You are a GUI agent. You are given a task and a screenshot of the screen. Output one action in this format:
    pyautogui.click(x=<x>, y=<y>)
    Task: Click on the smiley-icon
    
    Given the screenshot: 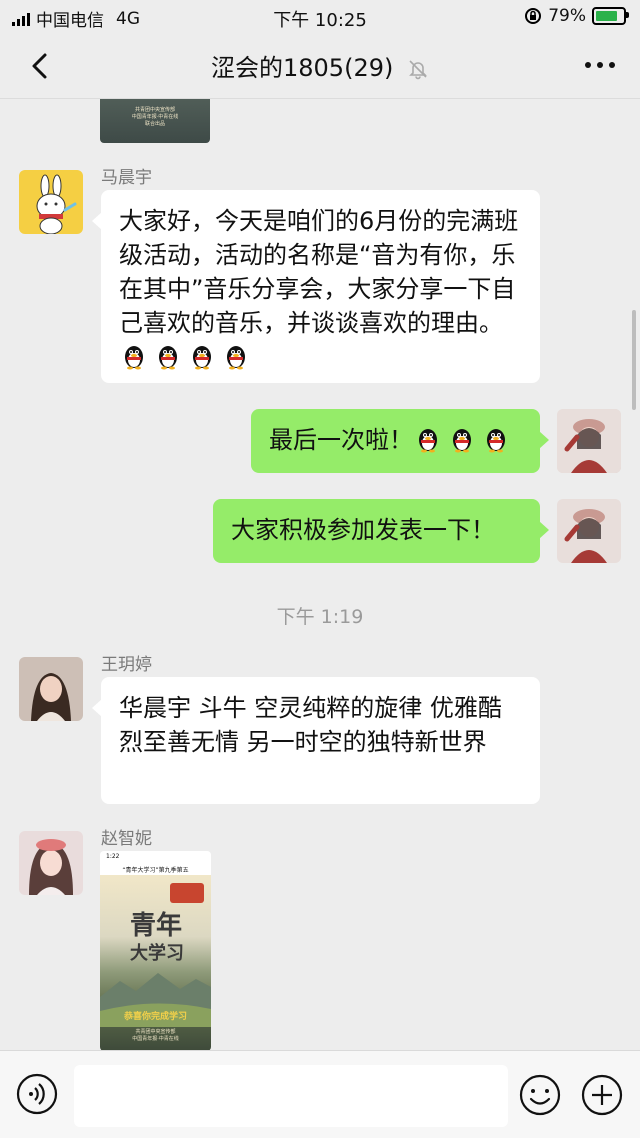 What is the action you would take?
    pyautogui.click(x=540, y=1095)
    